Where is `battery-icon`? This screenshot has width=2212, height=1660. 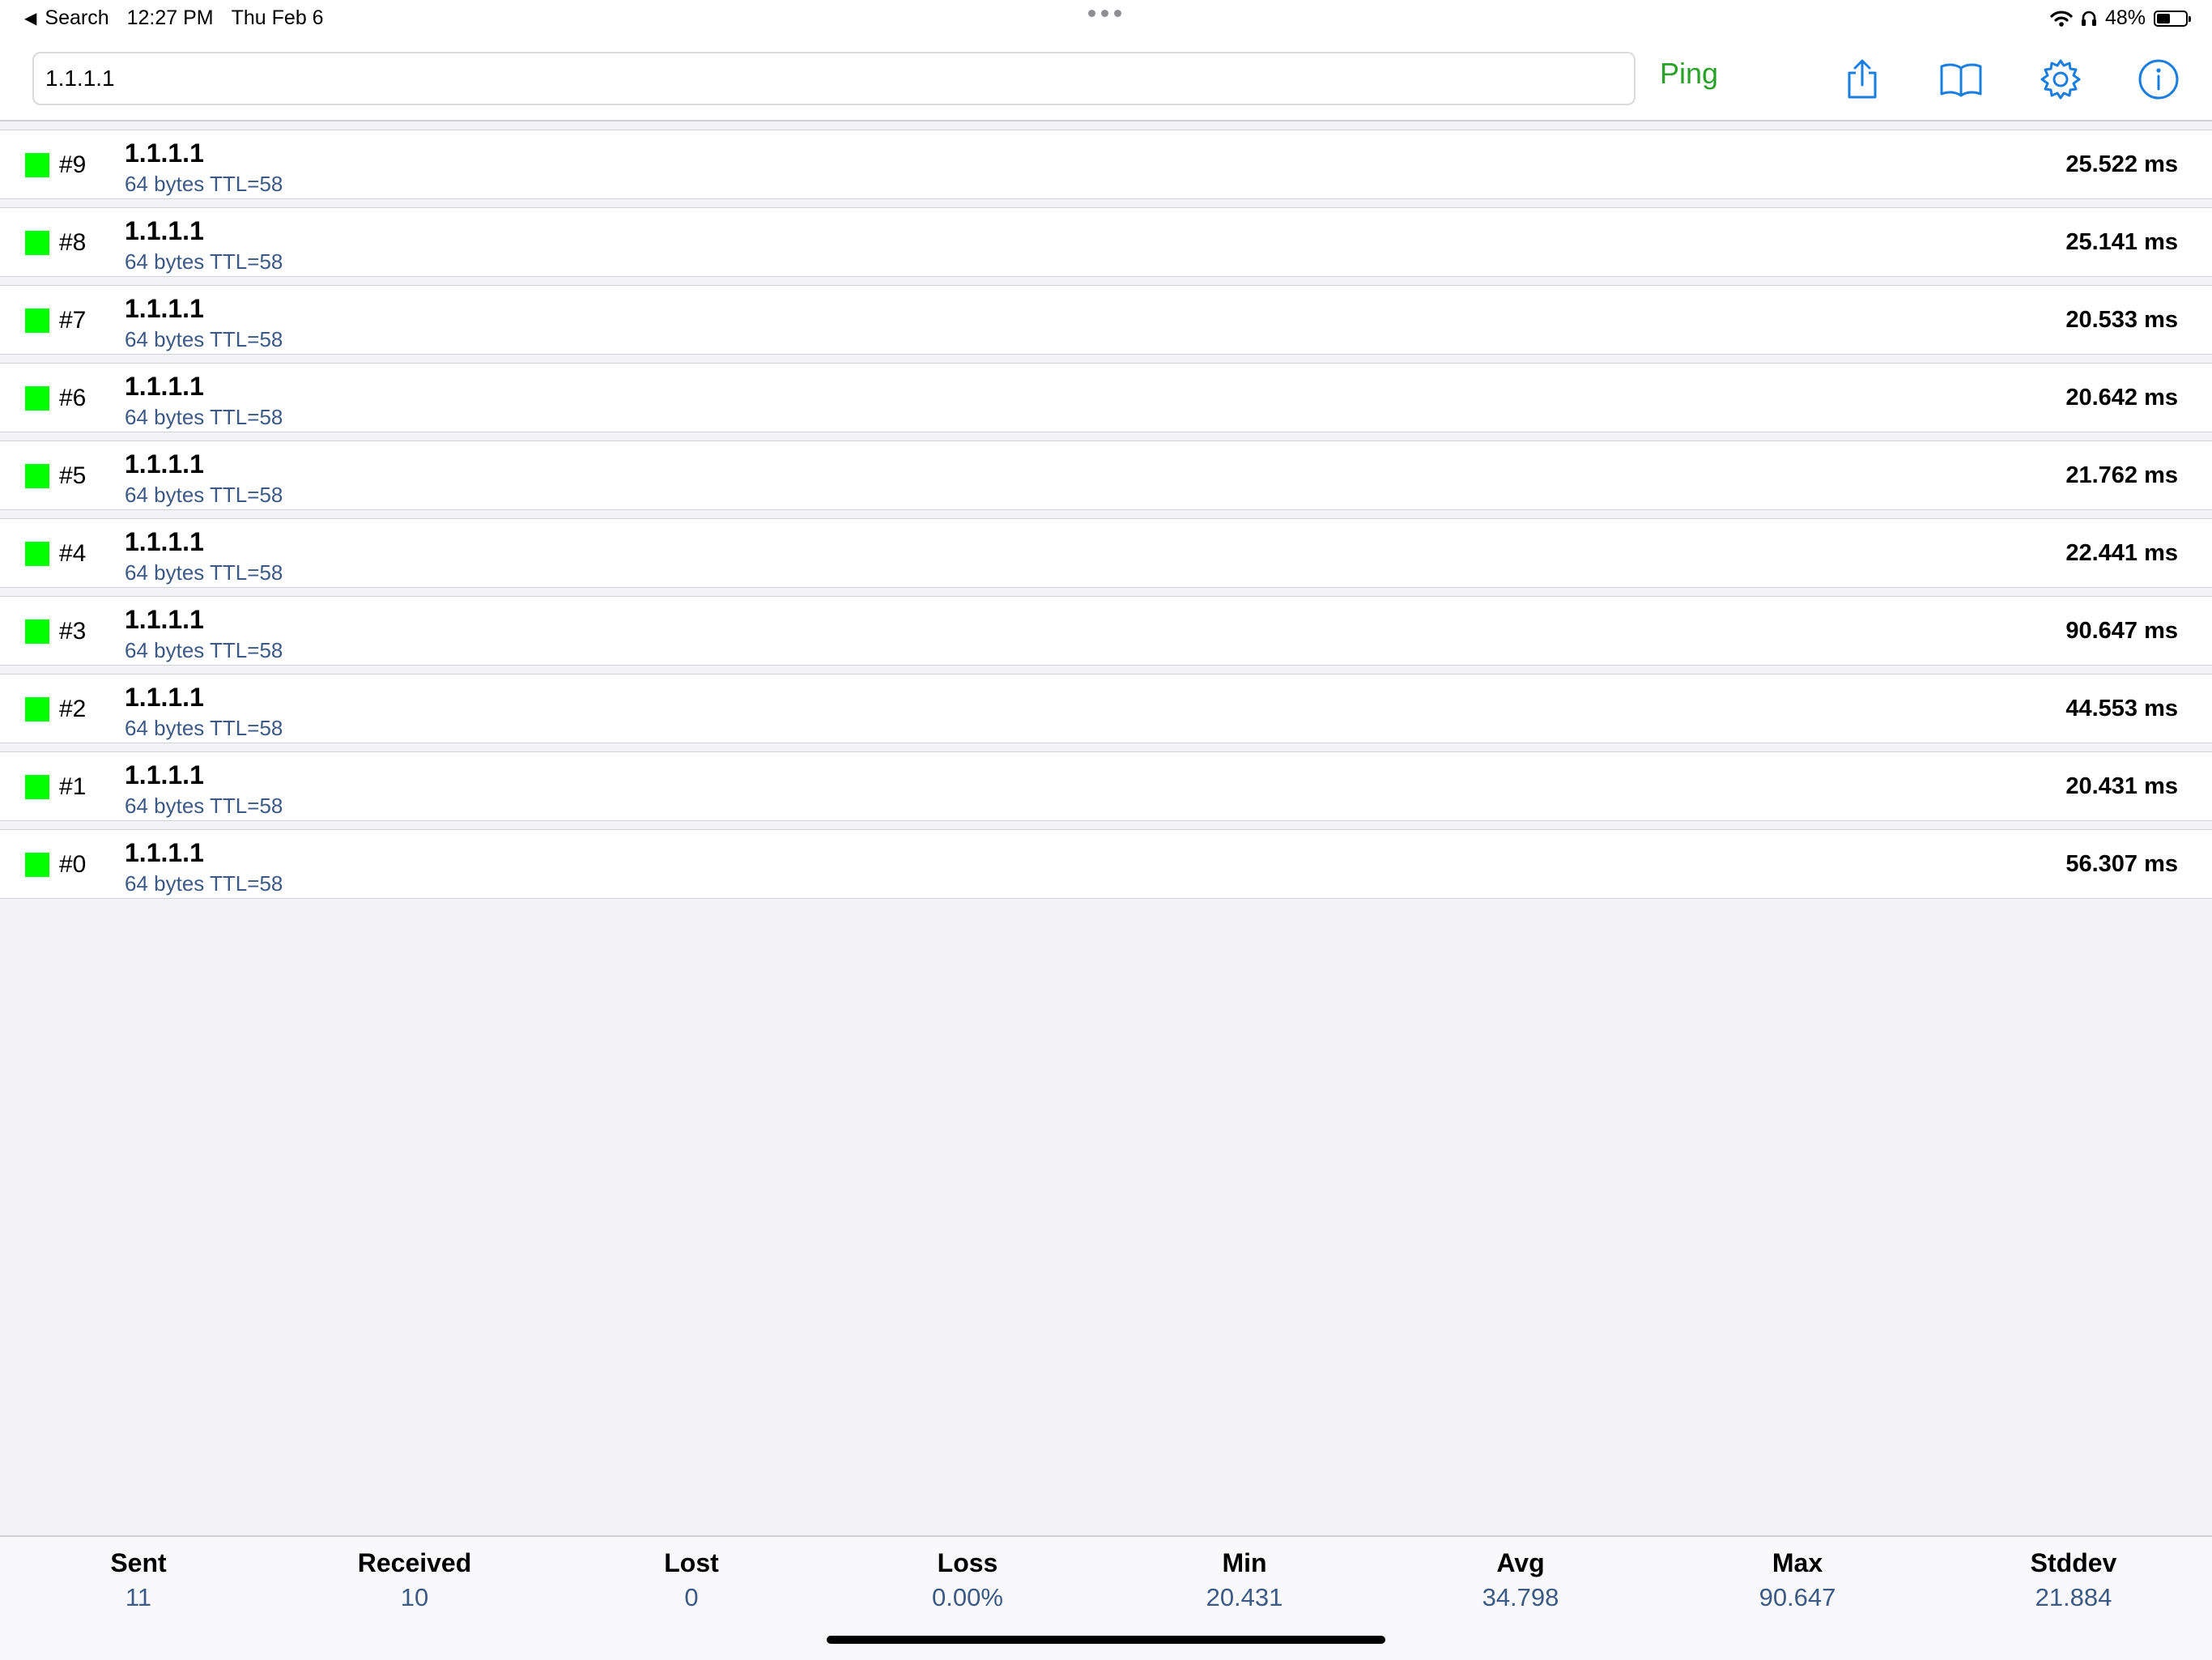 battery-icon is located at coordinates (2172, 19).